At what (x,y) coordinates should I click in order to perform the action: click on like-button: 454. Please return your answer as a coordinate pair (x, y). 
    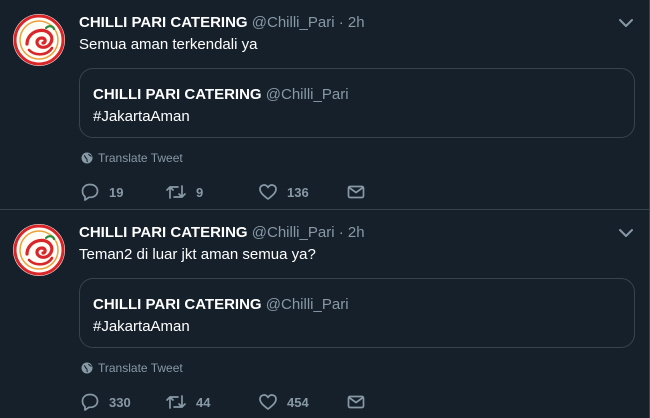
    Looking at the image, I should click on (283, 402).